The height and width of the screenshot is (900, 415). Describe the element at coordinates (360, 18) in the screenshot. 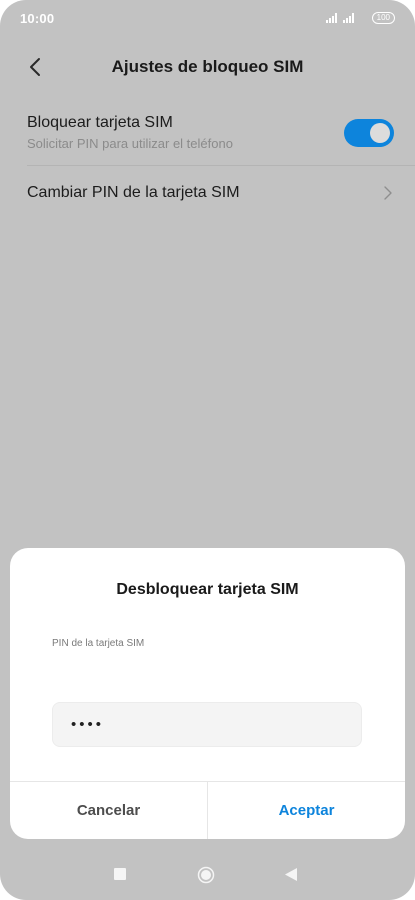

I see `status-icons: 100` at that location.